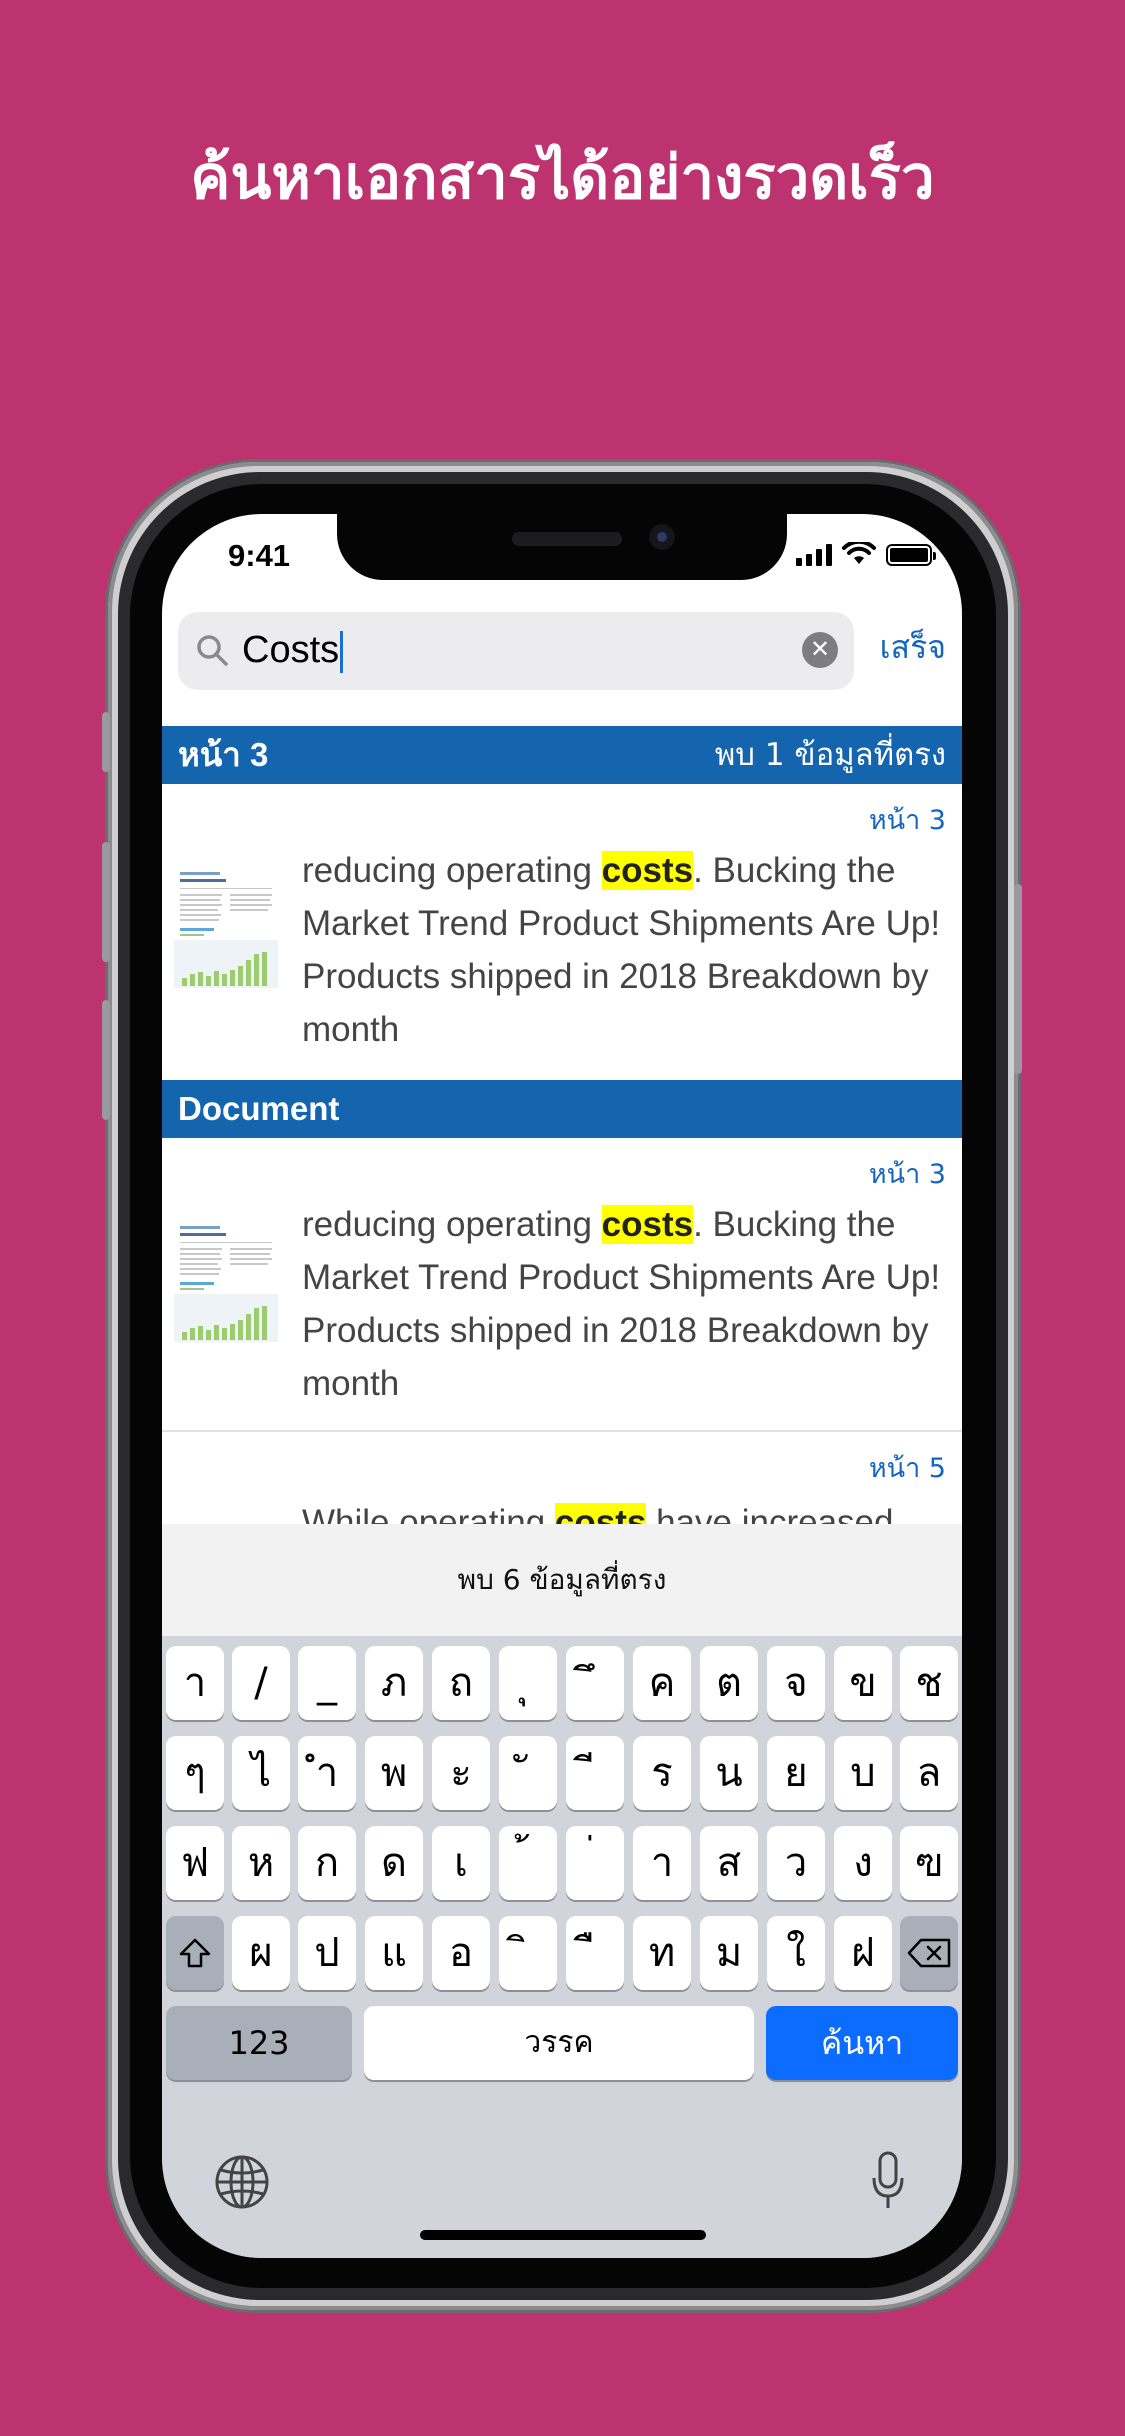 This screenshot has height=2436, width=1125. I want to click on key: แ, so click(394, 1953).